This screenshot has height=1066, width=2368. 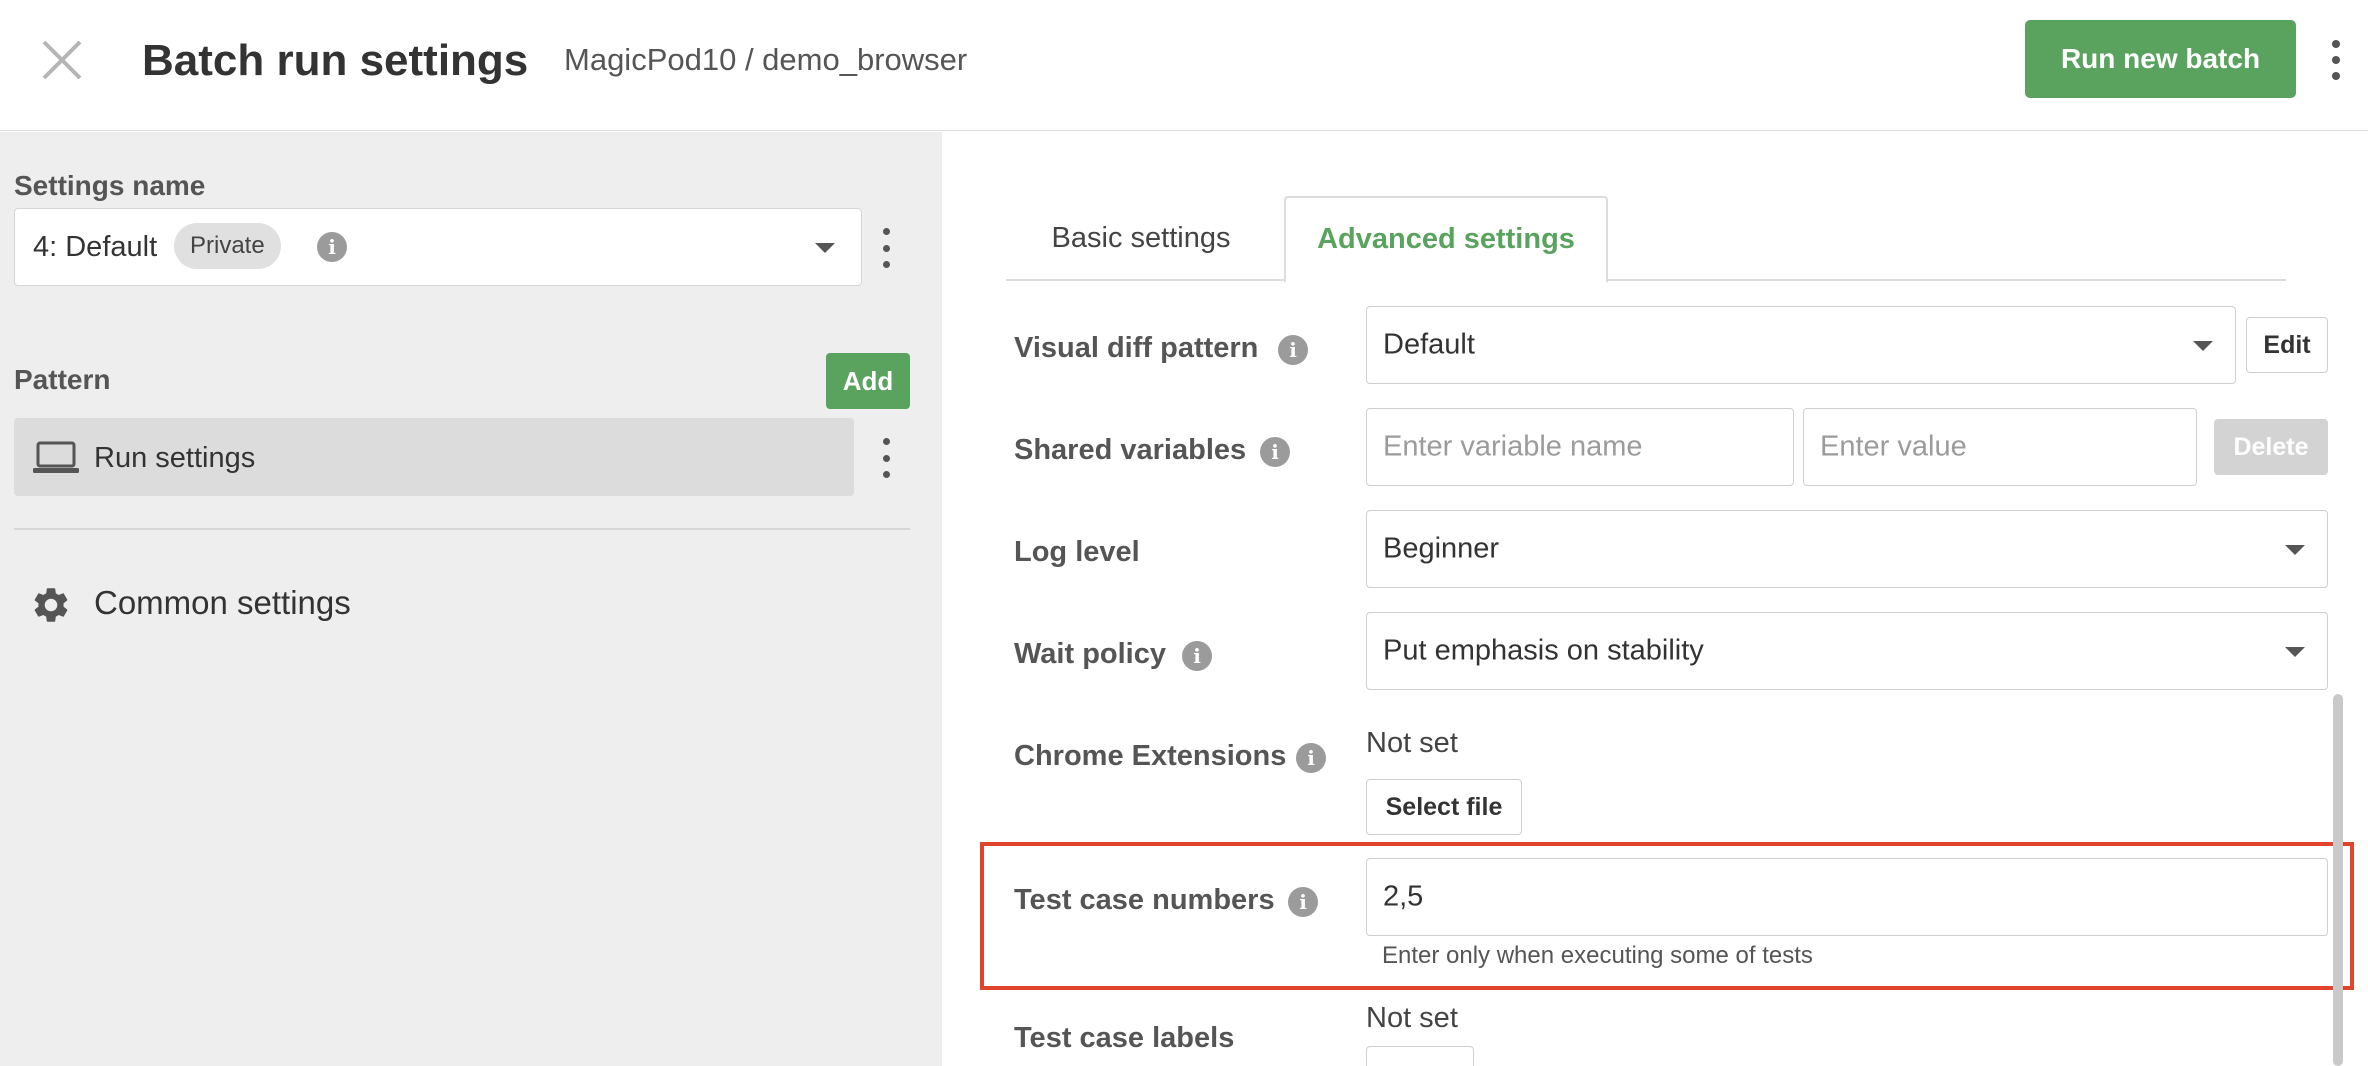 I want to click on edit-visual-diff-button: Edit, so click(x=2287, y=345).